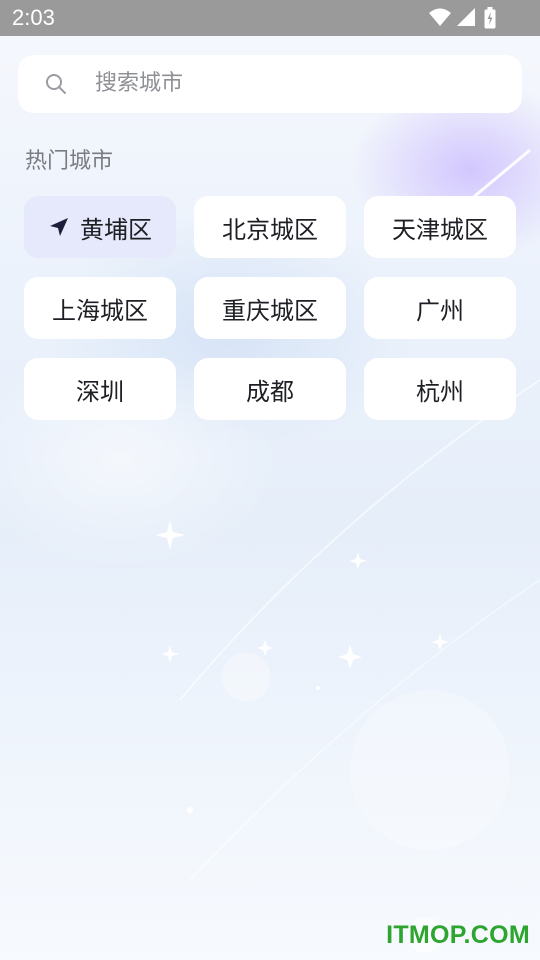  I want to click on search-icon, so click(56, 84).